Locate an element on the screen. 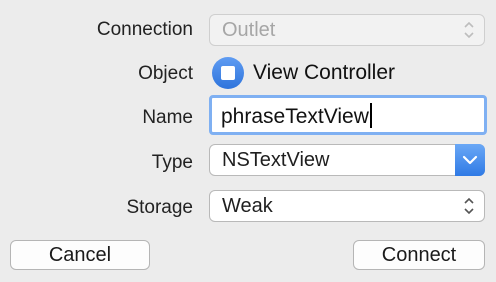  chevron-down-icon is located at coordinates (470, 160).